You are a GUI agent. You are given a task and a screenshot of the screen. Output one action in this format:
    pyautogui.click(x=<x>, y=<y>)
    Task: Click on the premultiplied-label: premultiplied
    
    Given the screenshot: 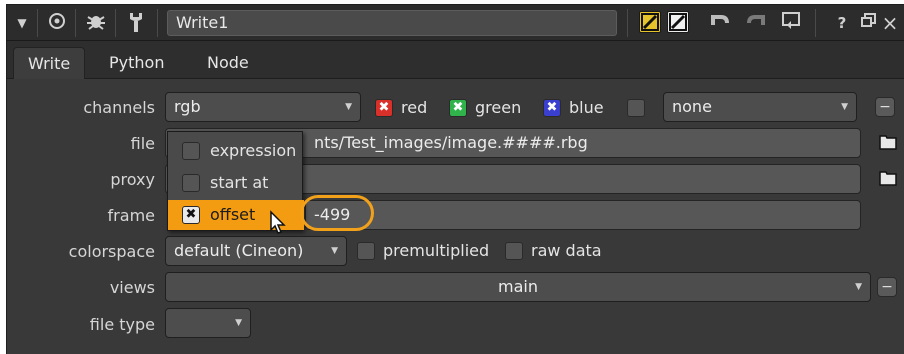 What is the action you would take?
    pyautogui.click(x=436, y=250)
    